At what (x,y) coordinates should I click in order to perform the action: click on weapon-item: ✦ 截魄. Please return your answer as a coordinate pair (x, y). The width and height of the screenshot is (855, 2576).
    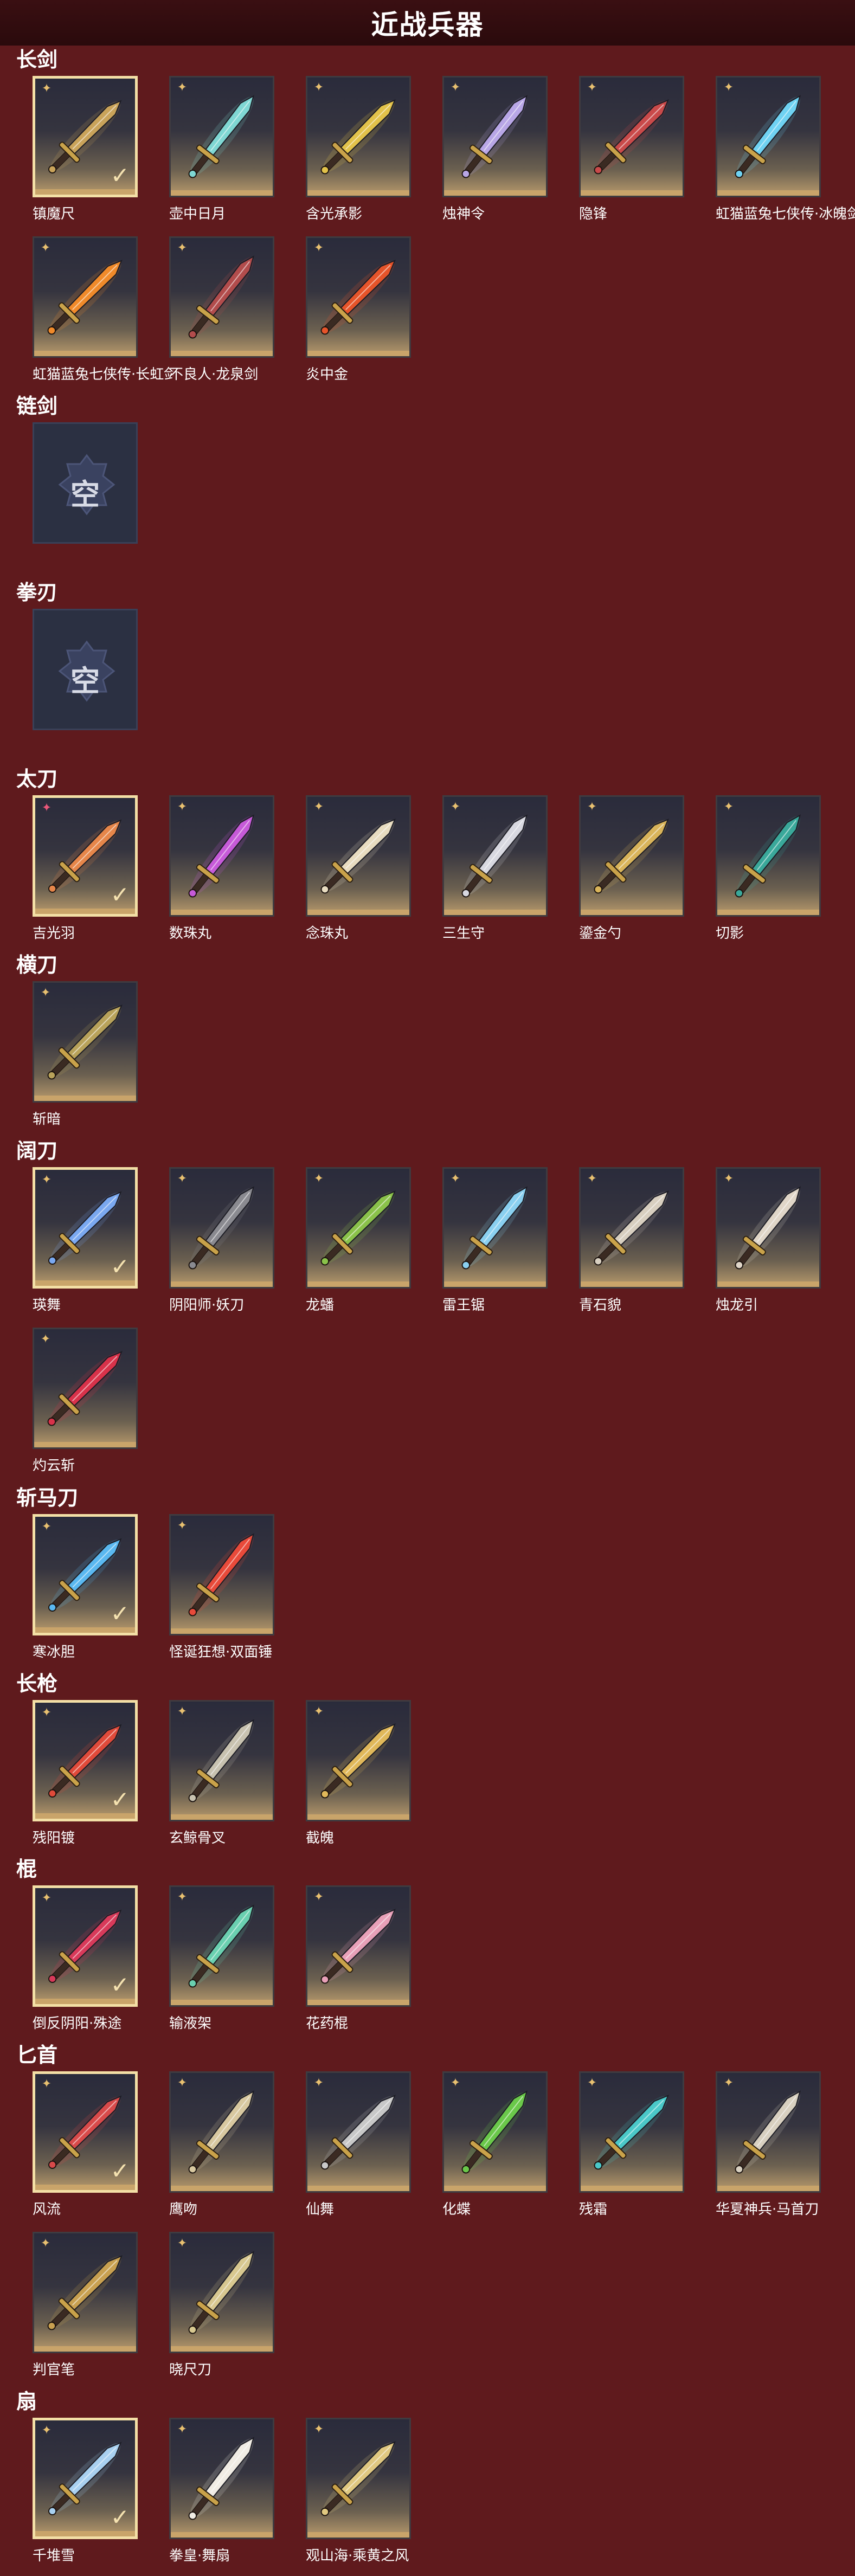
    Looking at the image, I should click on (358, 1779).